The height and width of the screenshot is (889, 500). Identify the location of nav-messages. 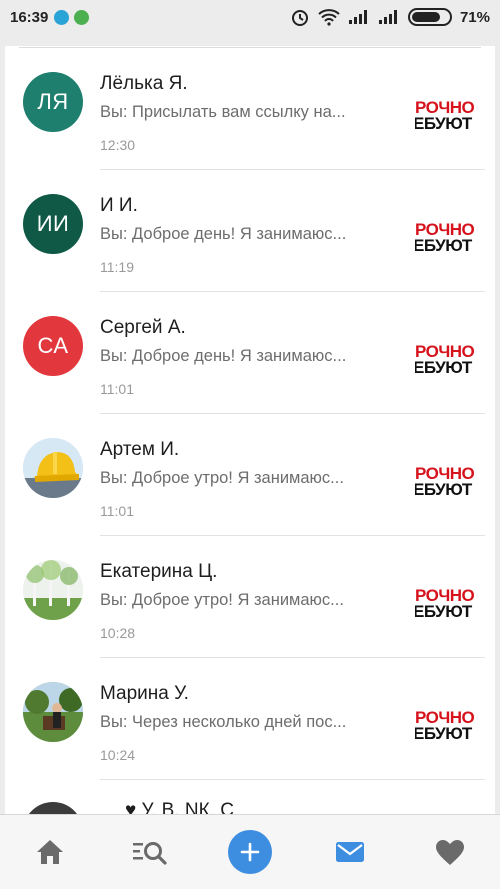
(350, 852).